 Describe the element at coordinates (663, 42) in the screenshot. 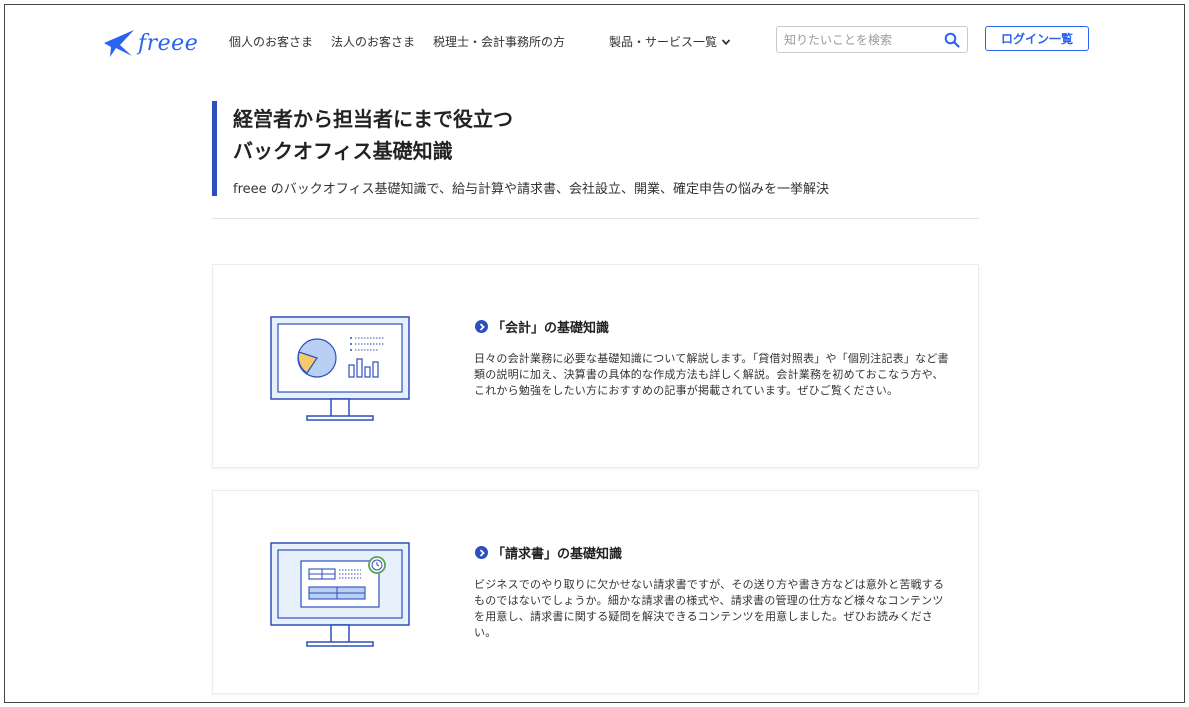

I see `products-label: 製品・サービス一覧` at that location.